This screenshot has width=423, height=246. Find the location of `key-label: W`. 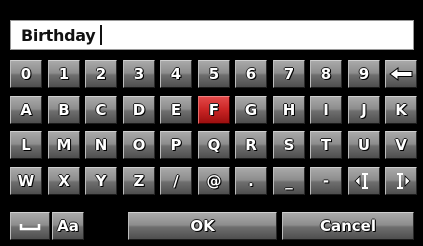

key-label: W is located at coordinates (26, 181).